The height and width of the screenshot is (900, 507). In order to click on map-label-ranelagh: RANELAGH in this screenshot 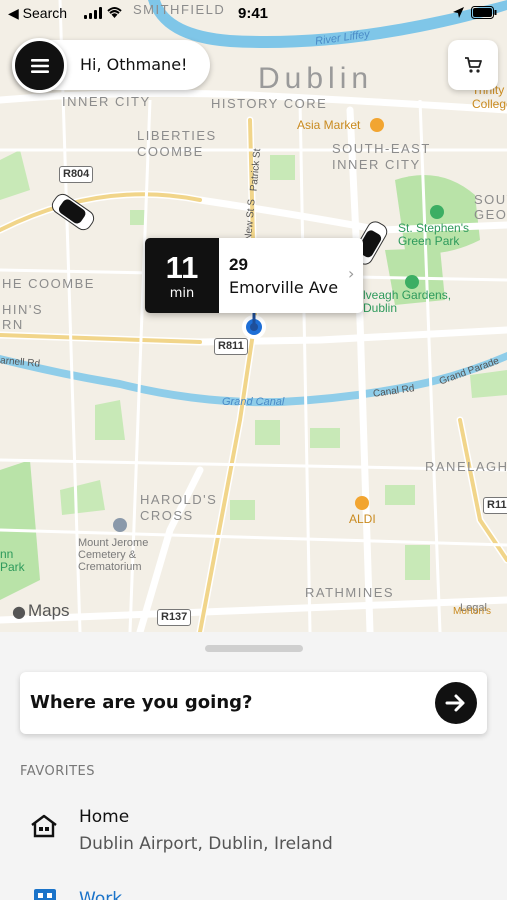, I will do `click(466, 466)`.